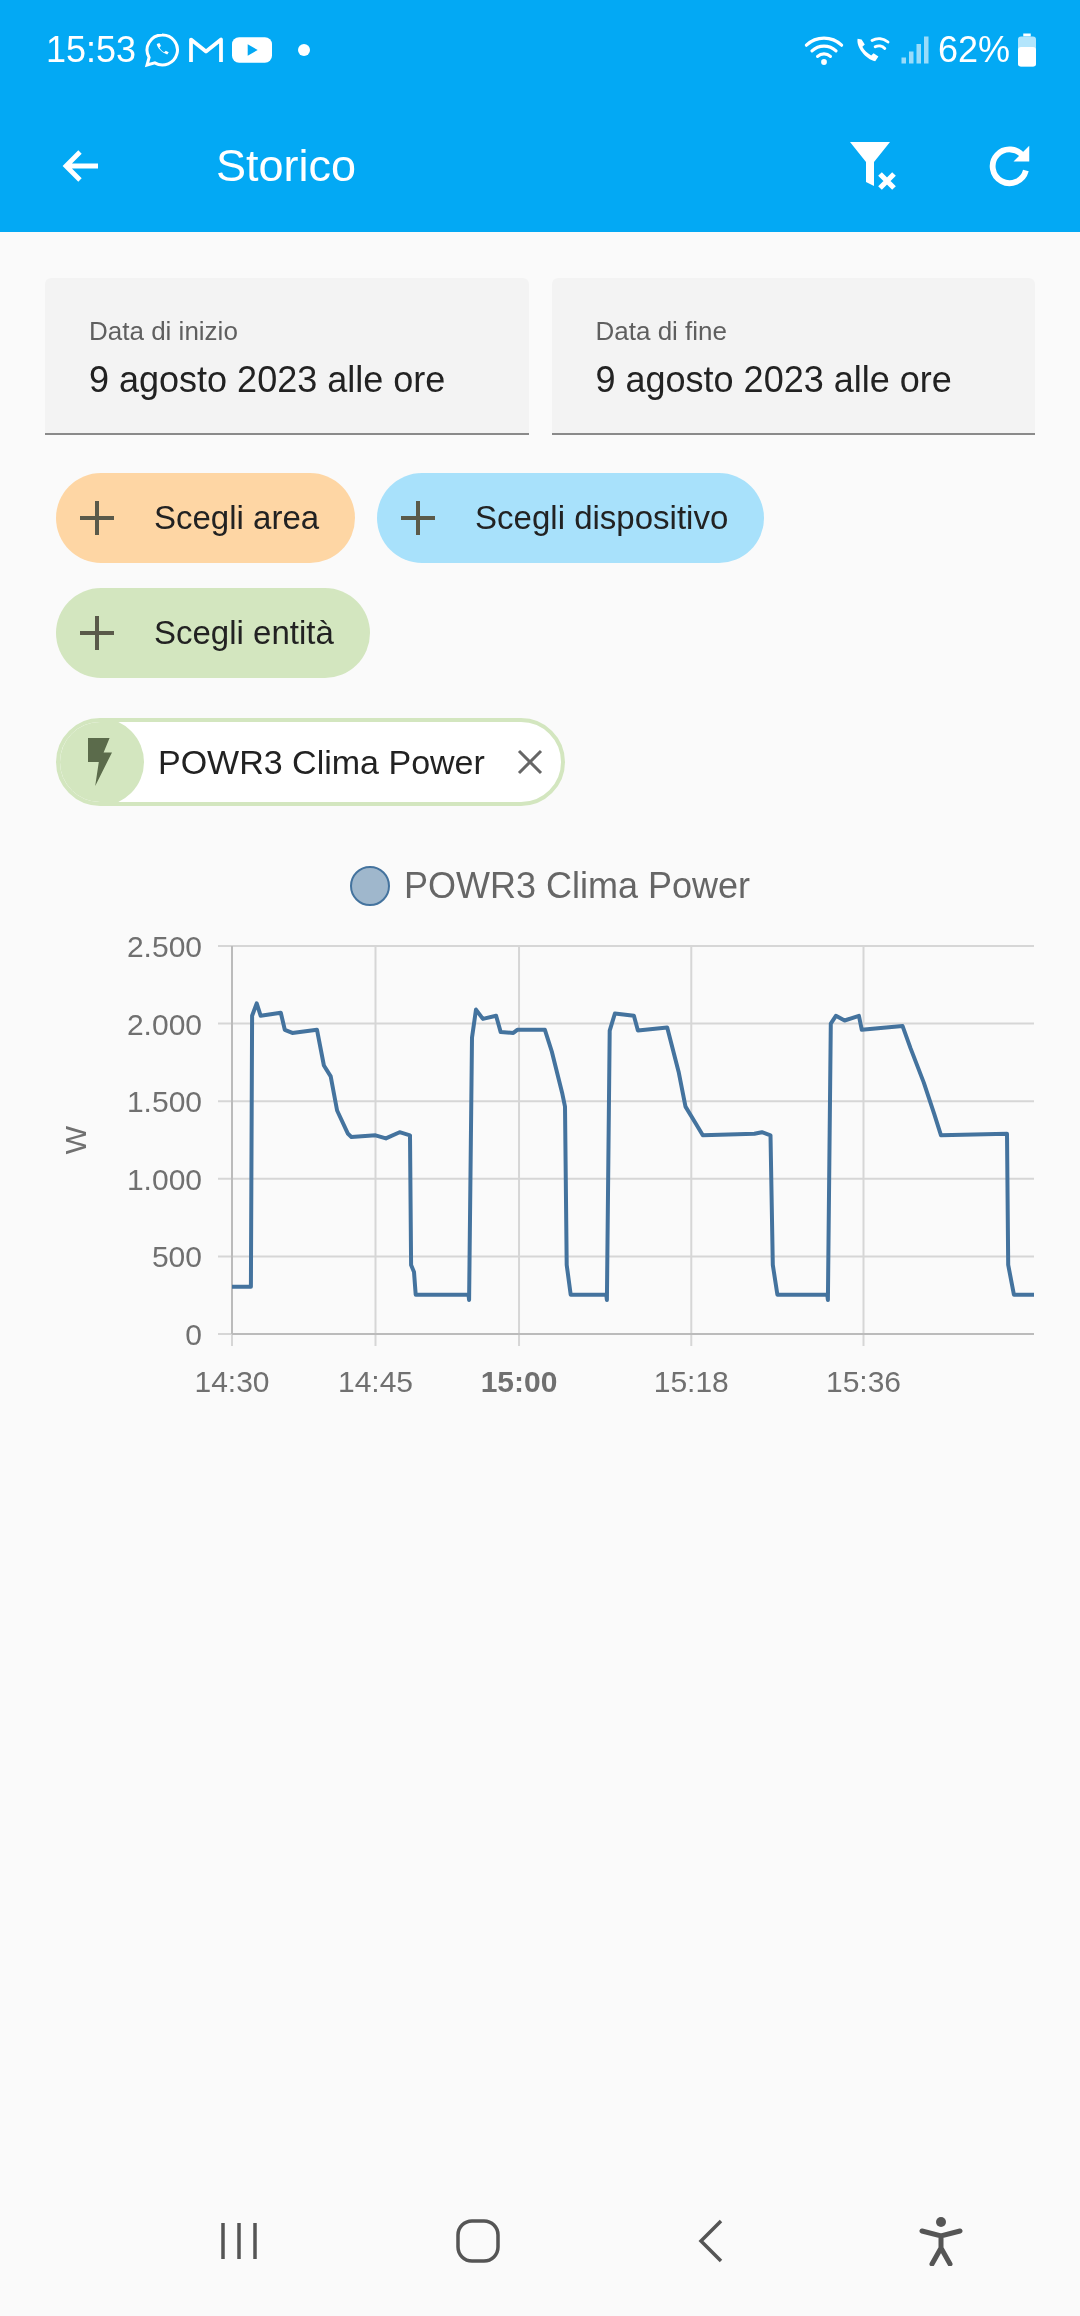 The image size is (1080, 2316). Describe the element at coordinates (232, 1381) in the screenshot. I see `x-axis-label: 14:30` at that location.